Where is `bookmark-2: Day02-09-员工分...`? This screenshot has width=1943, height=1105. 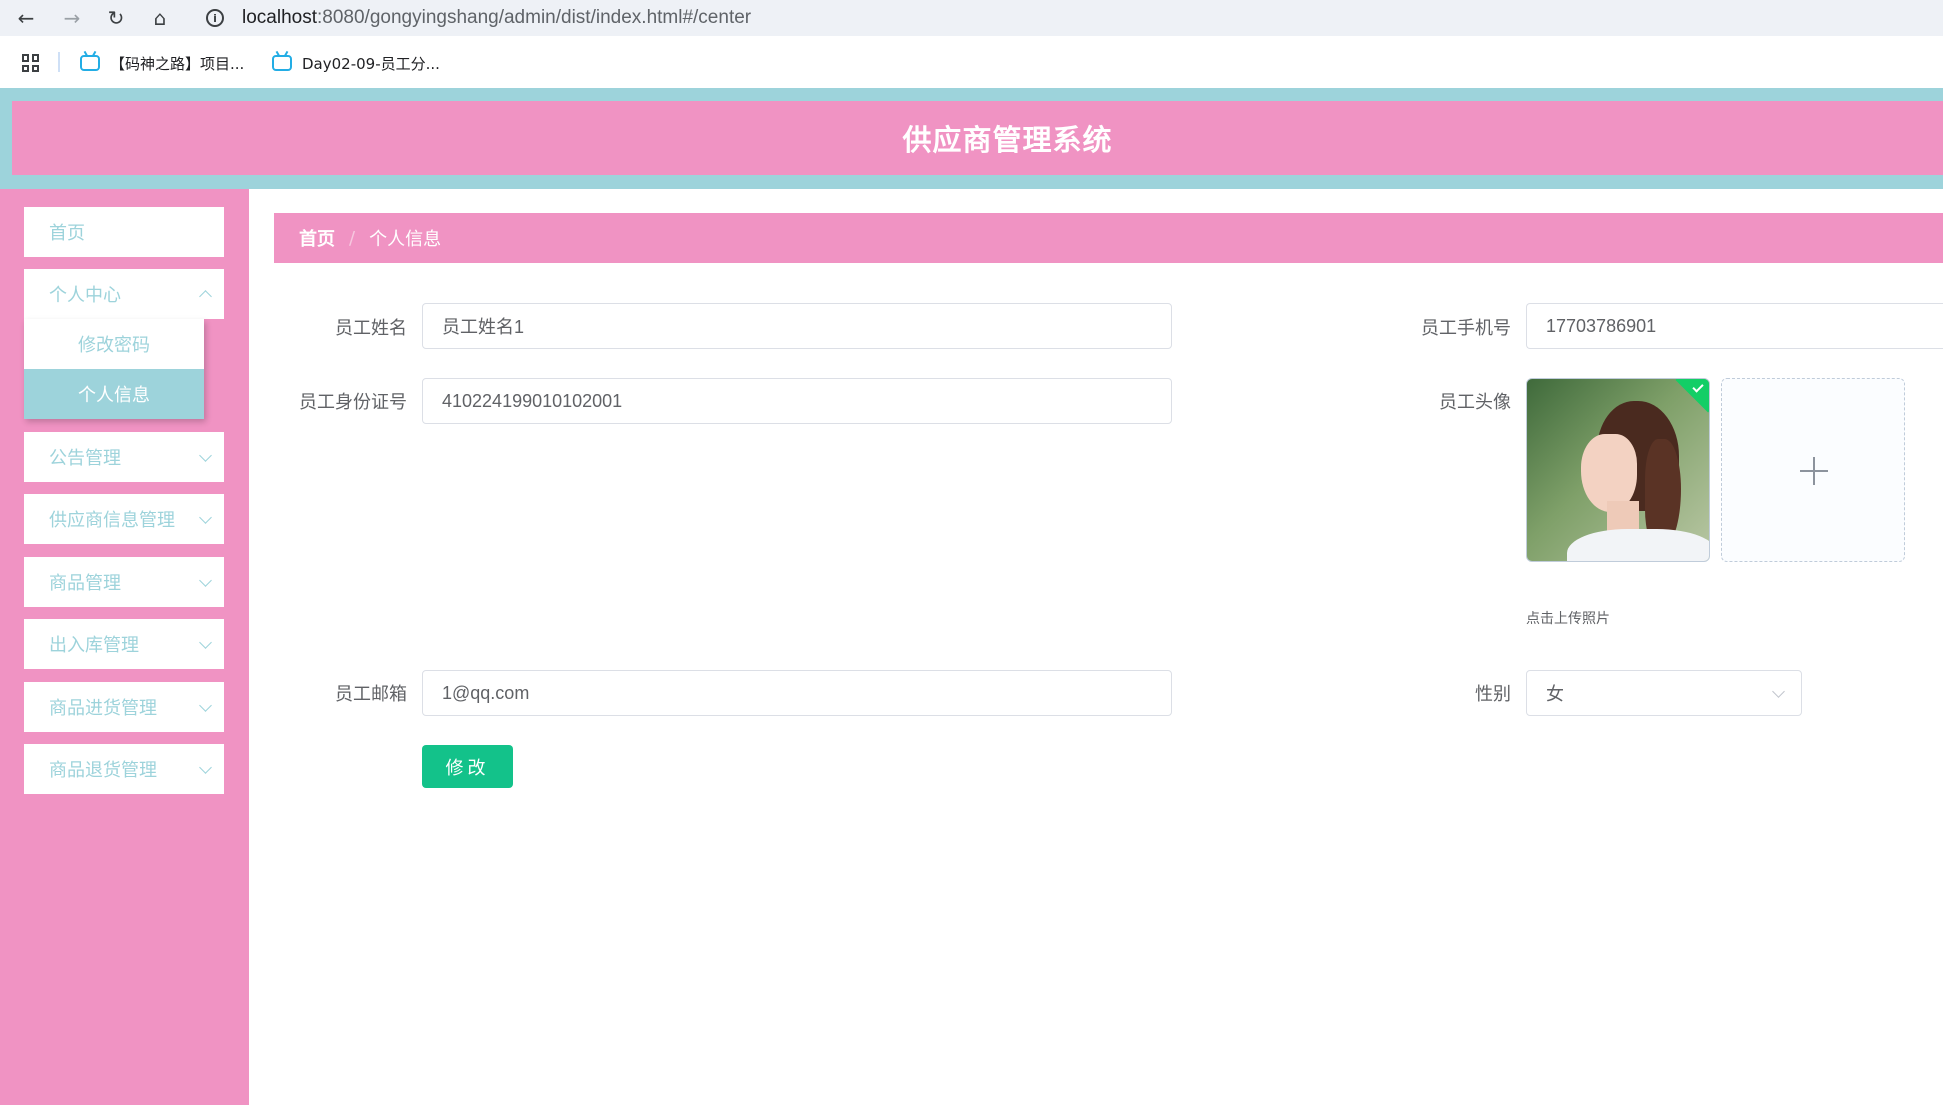
bookmark-2: Day02-09-员工分... is located at coordinates (356, 63).